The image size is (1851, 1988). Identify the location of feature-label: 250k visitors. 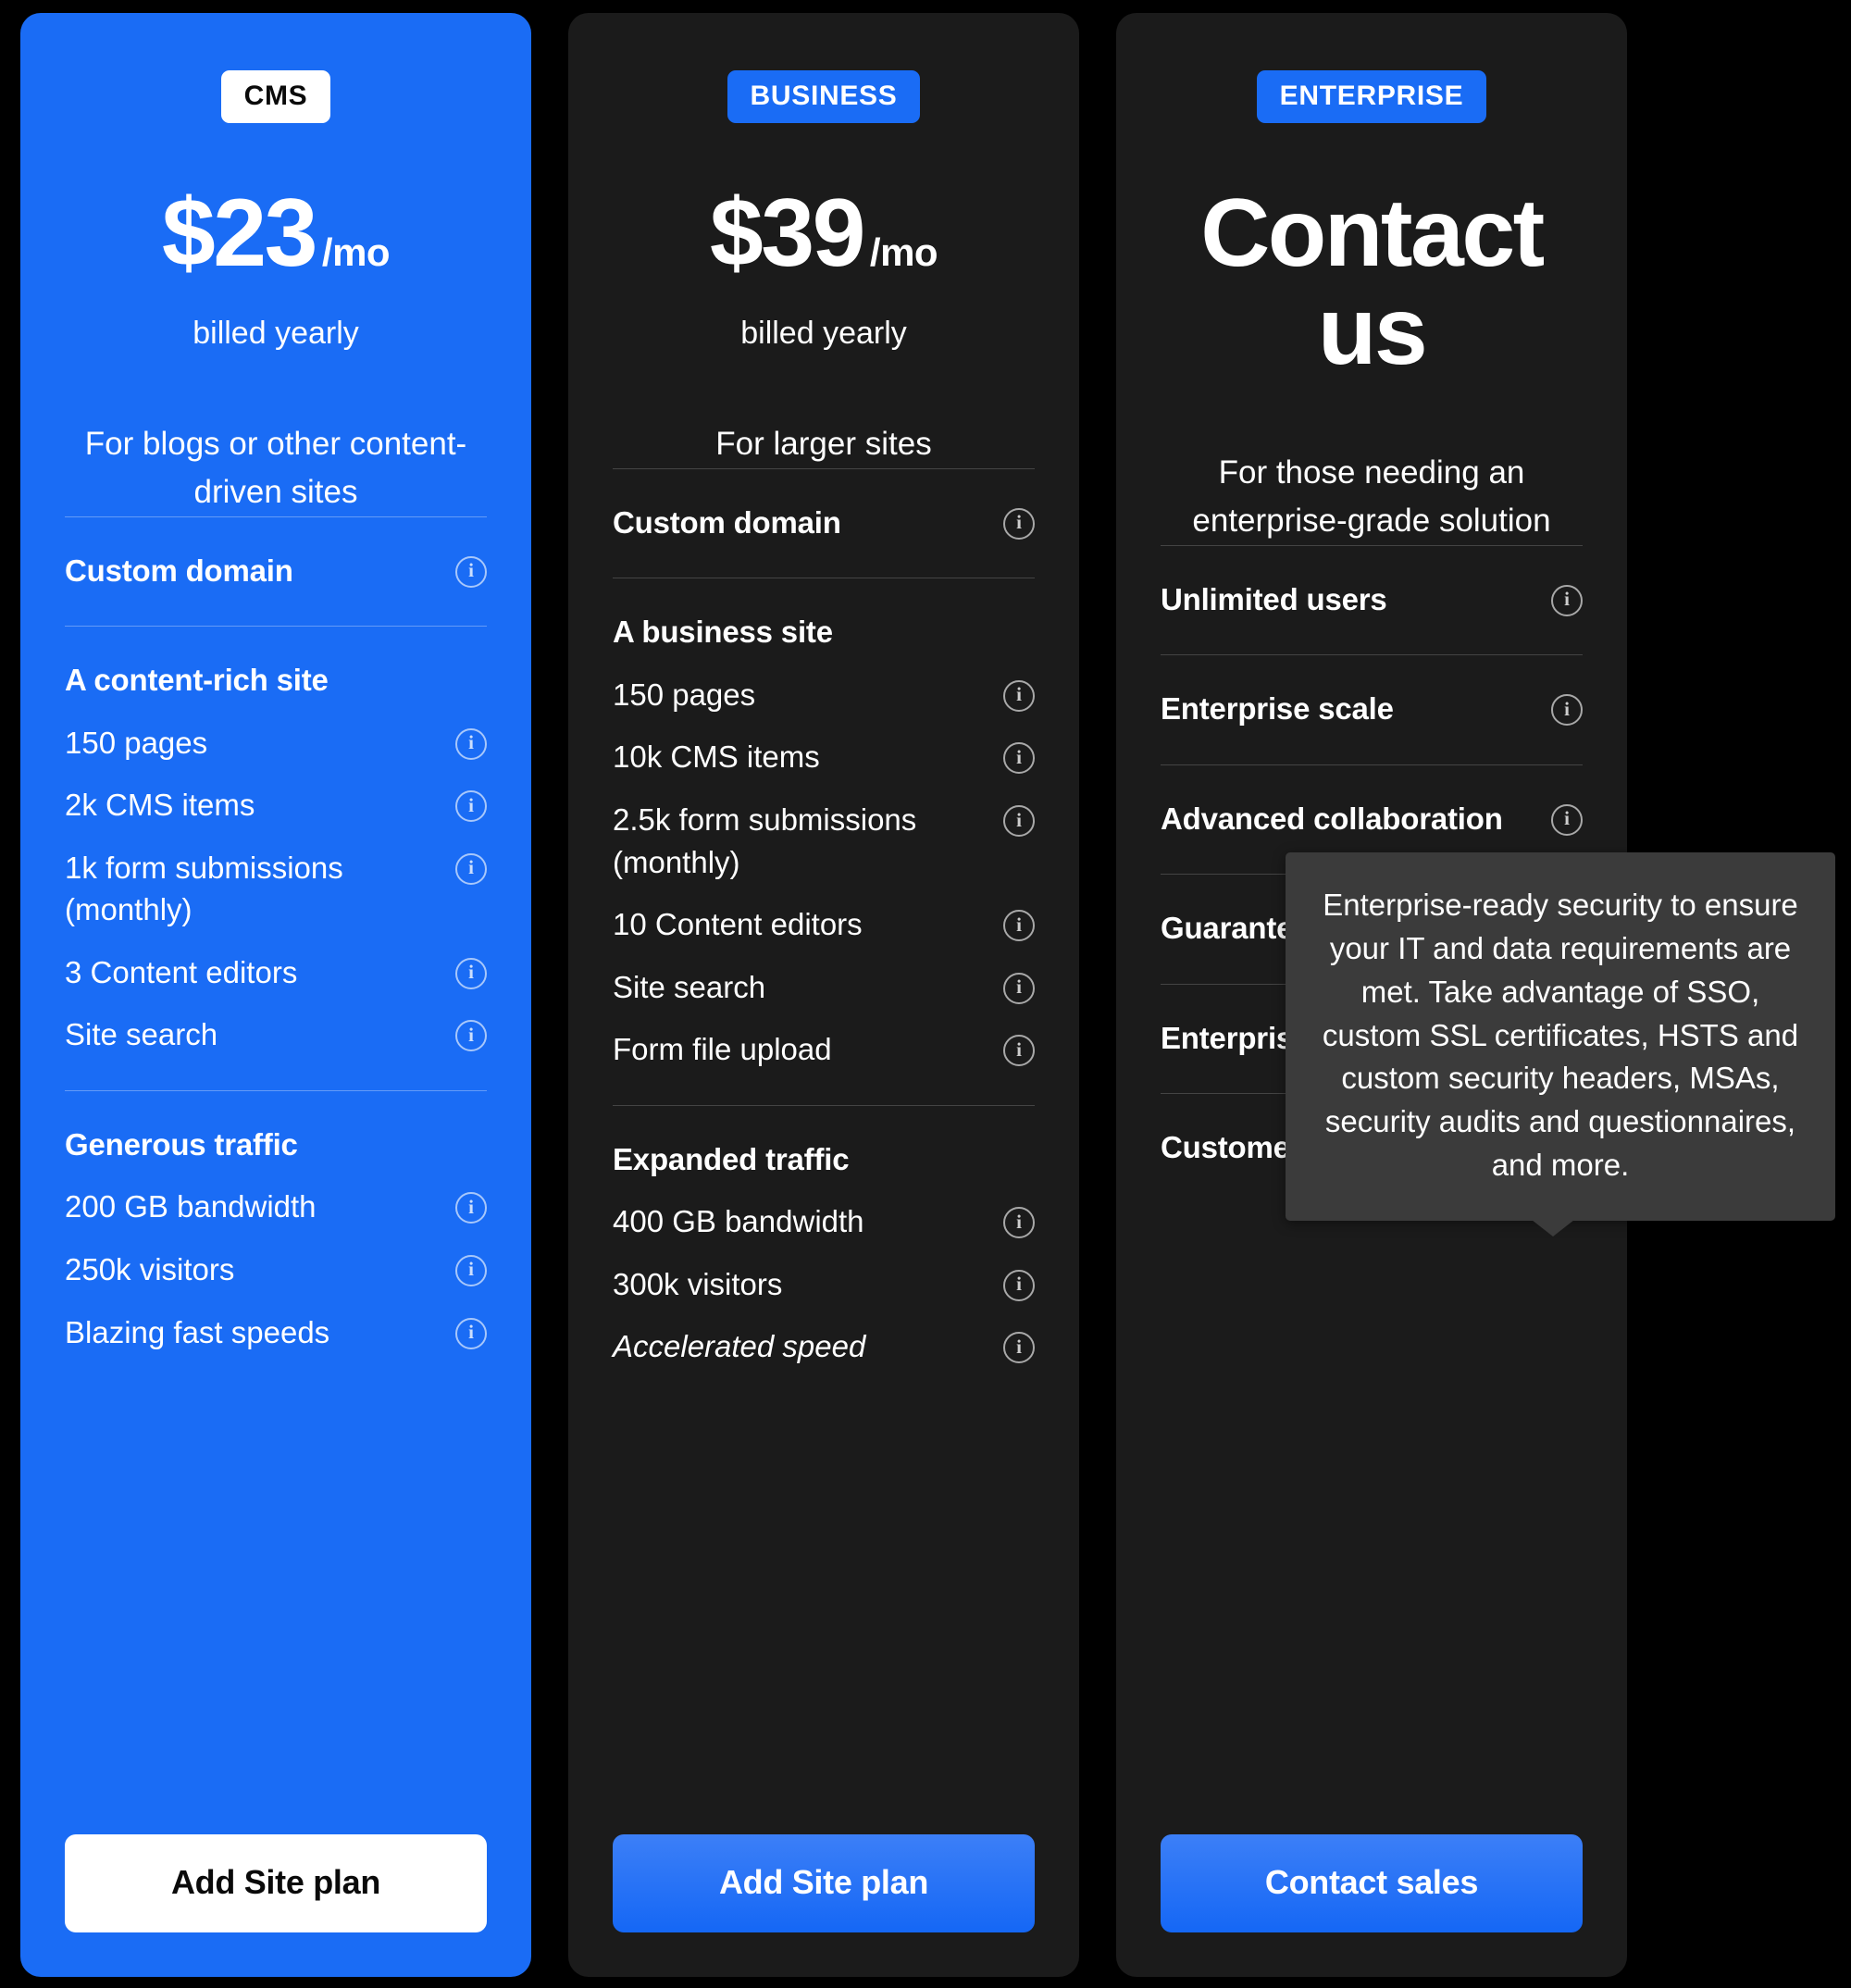
(150, 1268).